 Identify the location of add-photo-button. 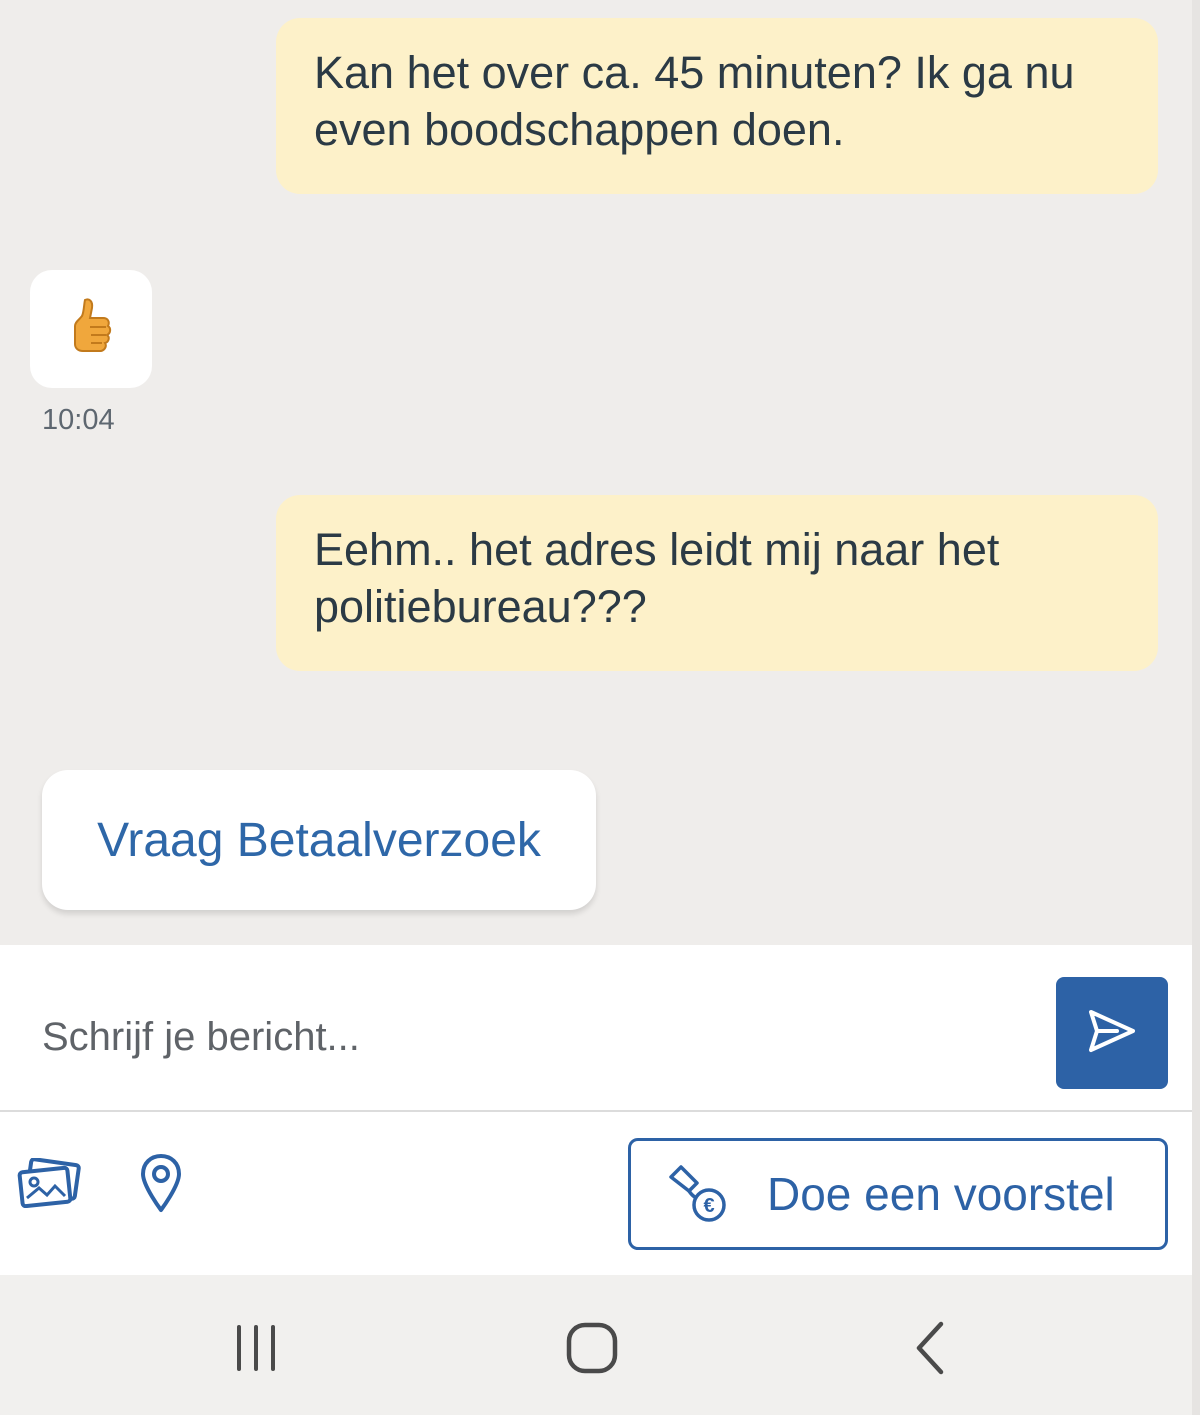
(49, 1185).